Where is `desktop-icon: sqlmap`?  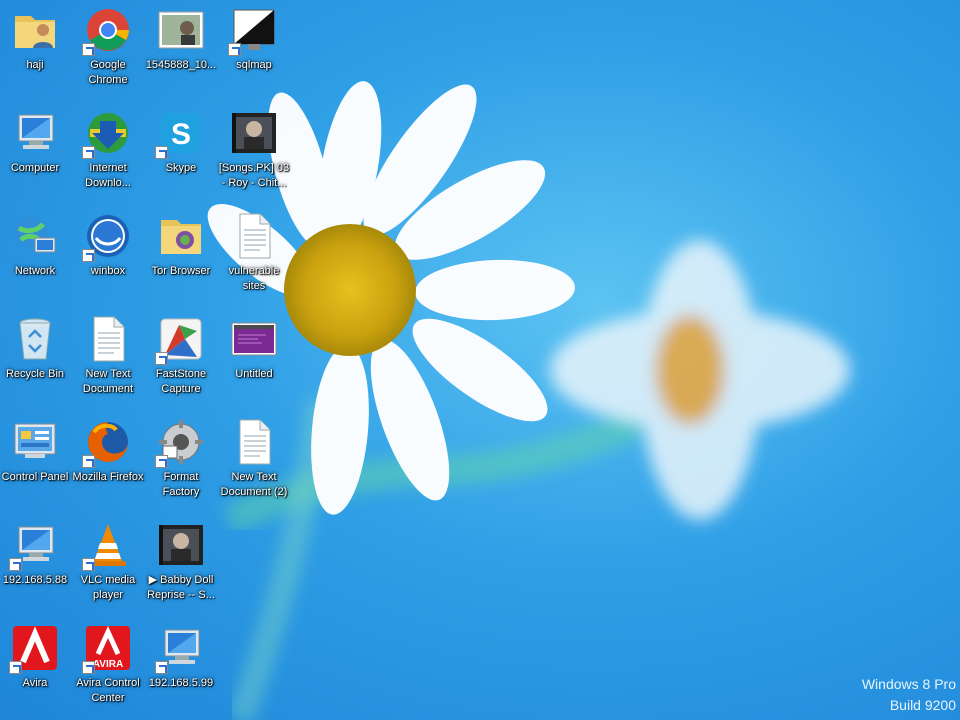
desktop-icon: sqlmap is located at coordinates (254, 50).